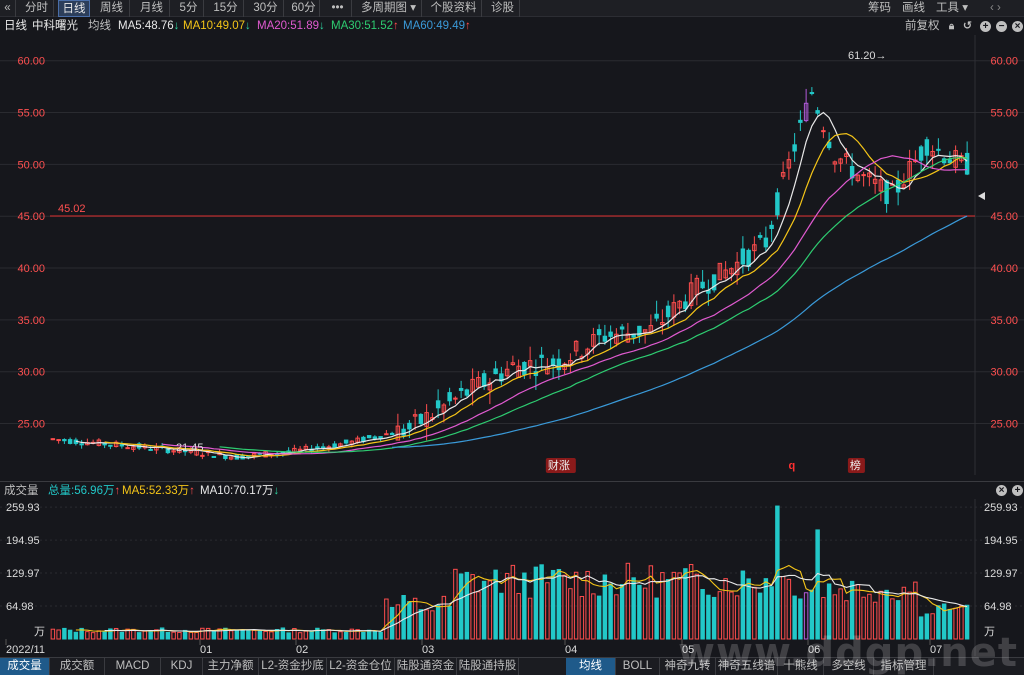  Describe the element at coordinates (226, 8) in the screenshot. I see `tab-5: 15分` at that location.